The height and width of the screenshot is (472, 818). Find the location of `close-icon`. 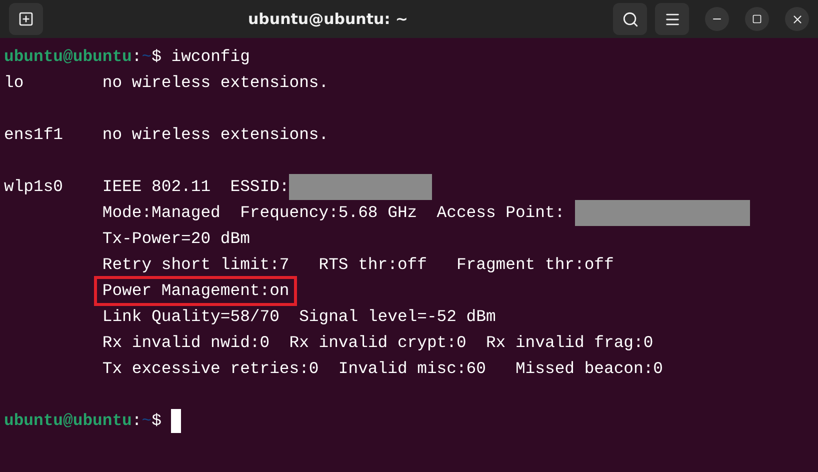

close-icon is located at coordinates (797, 19).